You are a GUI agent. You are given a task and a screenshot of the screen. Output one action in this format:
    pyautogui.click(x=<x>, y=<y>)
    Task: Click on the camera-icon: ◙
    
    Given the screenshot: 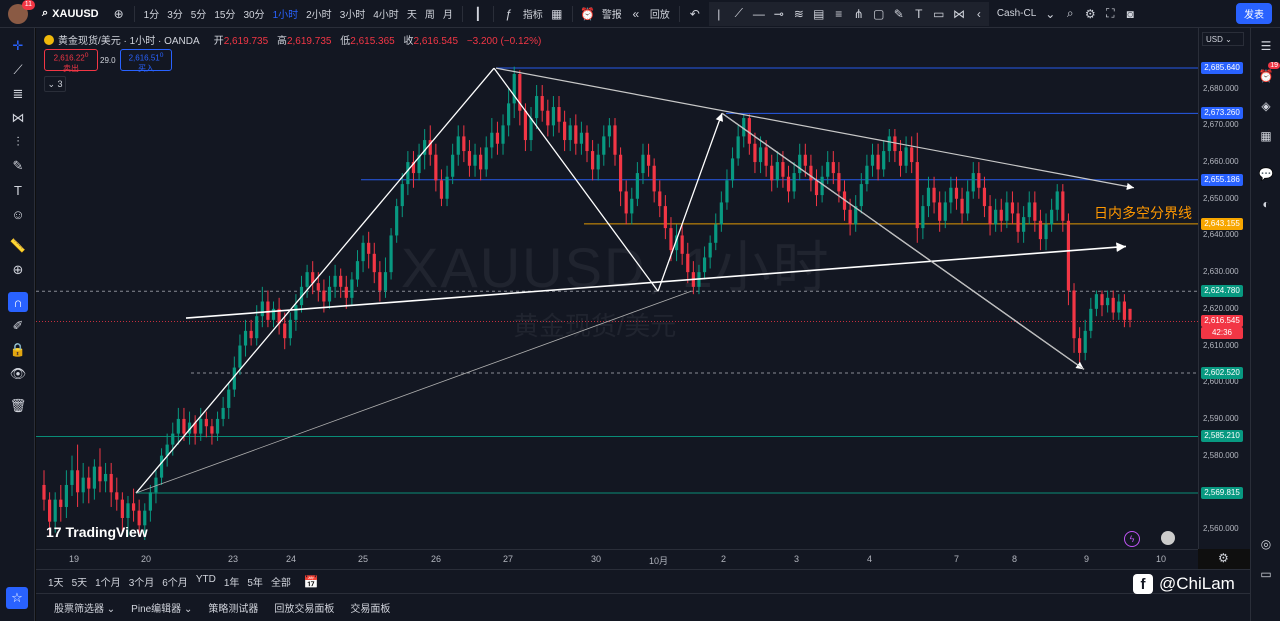 What is the action you would take?
    pyautogui.click(x=1130, y=14)
    